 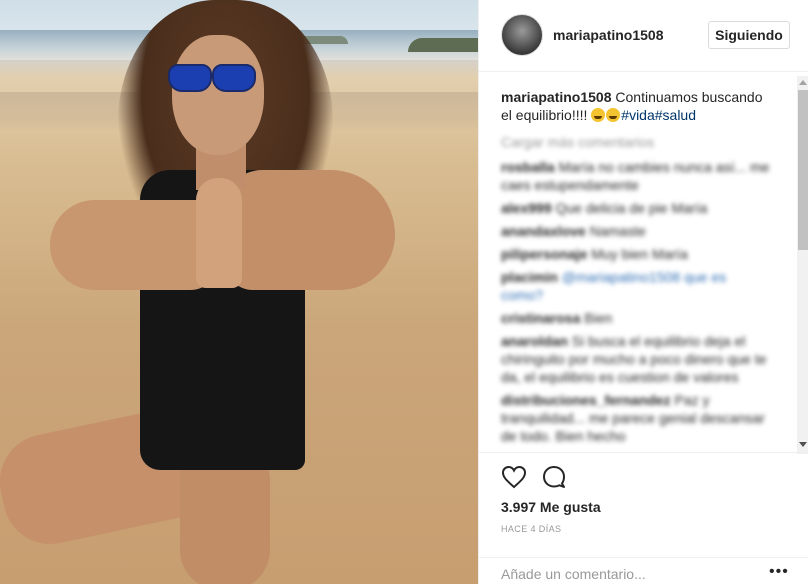 What do you see at coordinates (598, 318) in the screenshot?
I see `comment-text: Bien` at bounding box center [598, 318].